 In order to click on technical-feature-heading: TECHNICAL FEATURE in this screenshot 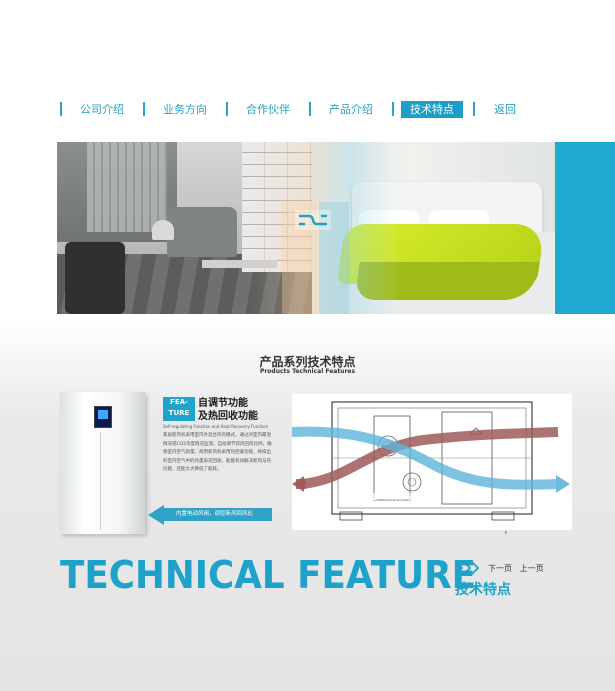, I will do `click(268, 575)`.